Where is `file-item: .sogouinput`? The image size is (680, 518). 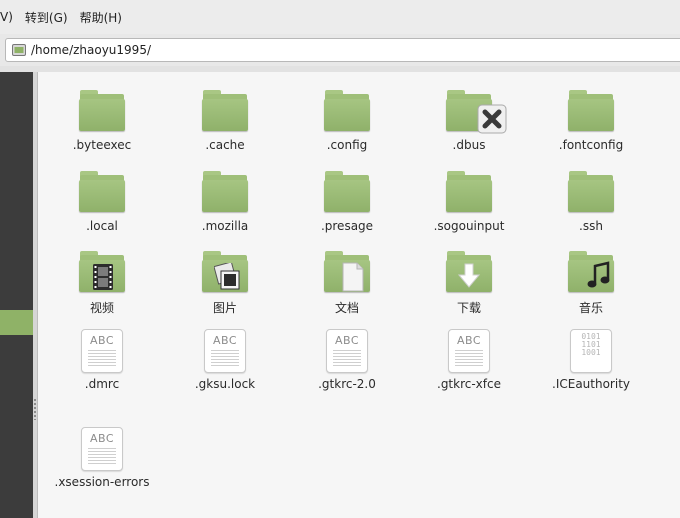
file-item: .sogouinput is located at coordinates (469, 202).